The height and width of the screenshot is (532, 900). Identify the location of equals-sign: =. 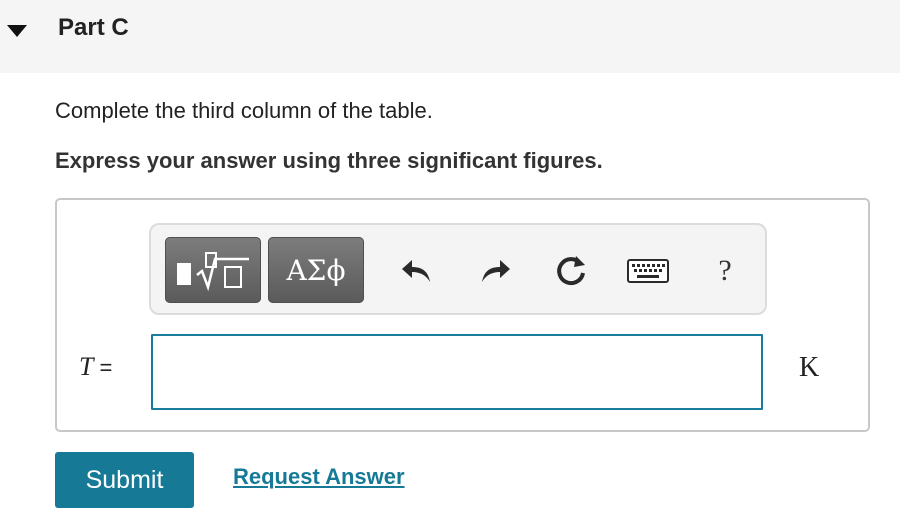
(106, 367).